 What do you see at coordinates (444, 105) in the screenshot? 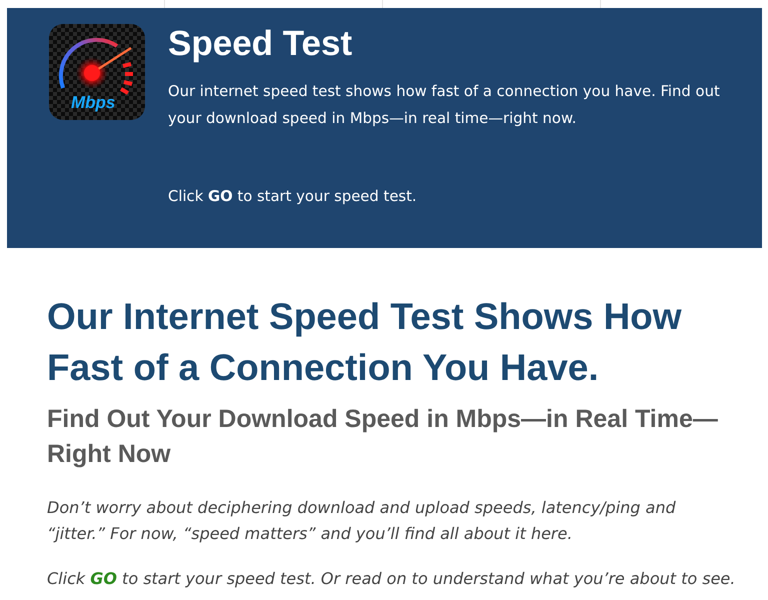
I see `banner-description: Our internet speed test shows how fast of a connection you have. Find out your download speed in Mbps—in real time—right now.` at bounding box center [444, 105].